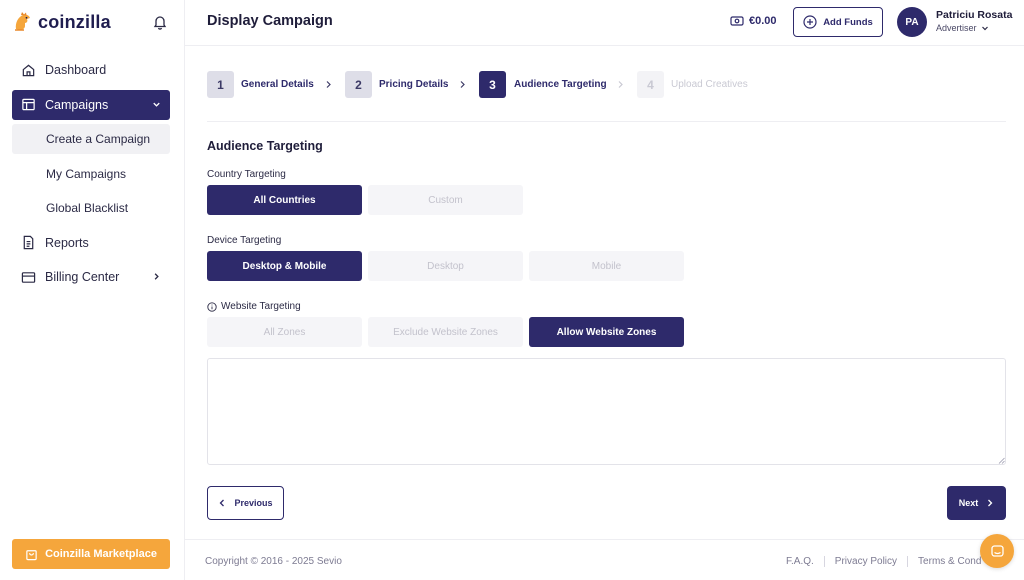 The image size is (1024, 580). What do you see at coordinates (492, 84) in the screenshot?
I see `step-number: 3` at bounding box center [492, 84].